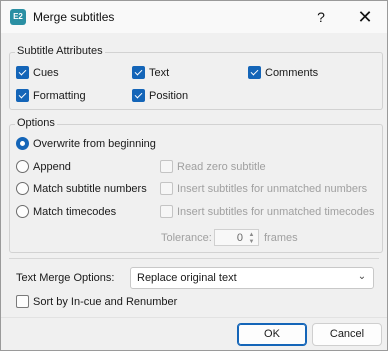 The height and width of the screenshot is (351, 388). I want to click on text-checkbox: Text, so click(150, 72).